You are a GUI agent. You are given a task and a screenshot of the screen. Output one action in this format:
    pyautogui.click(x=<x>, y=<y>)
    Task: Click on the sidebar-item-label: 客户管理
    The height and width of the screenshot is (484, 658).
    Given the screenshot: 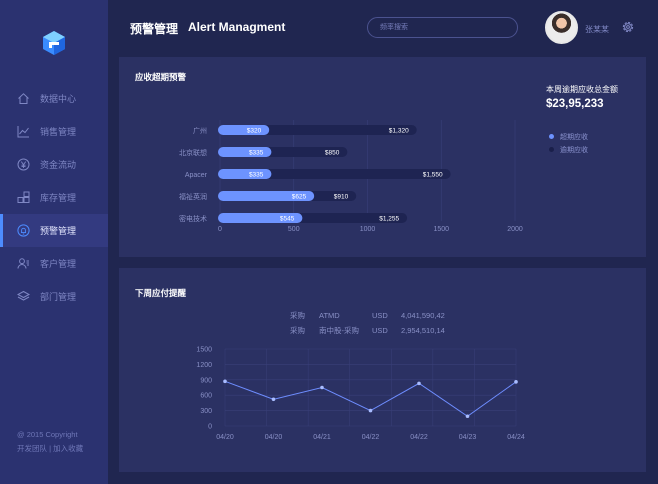 What is the action you would take?
    pyautogui.click(x=58, y=264)
    